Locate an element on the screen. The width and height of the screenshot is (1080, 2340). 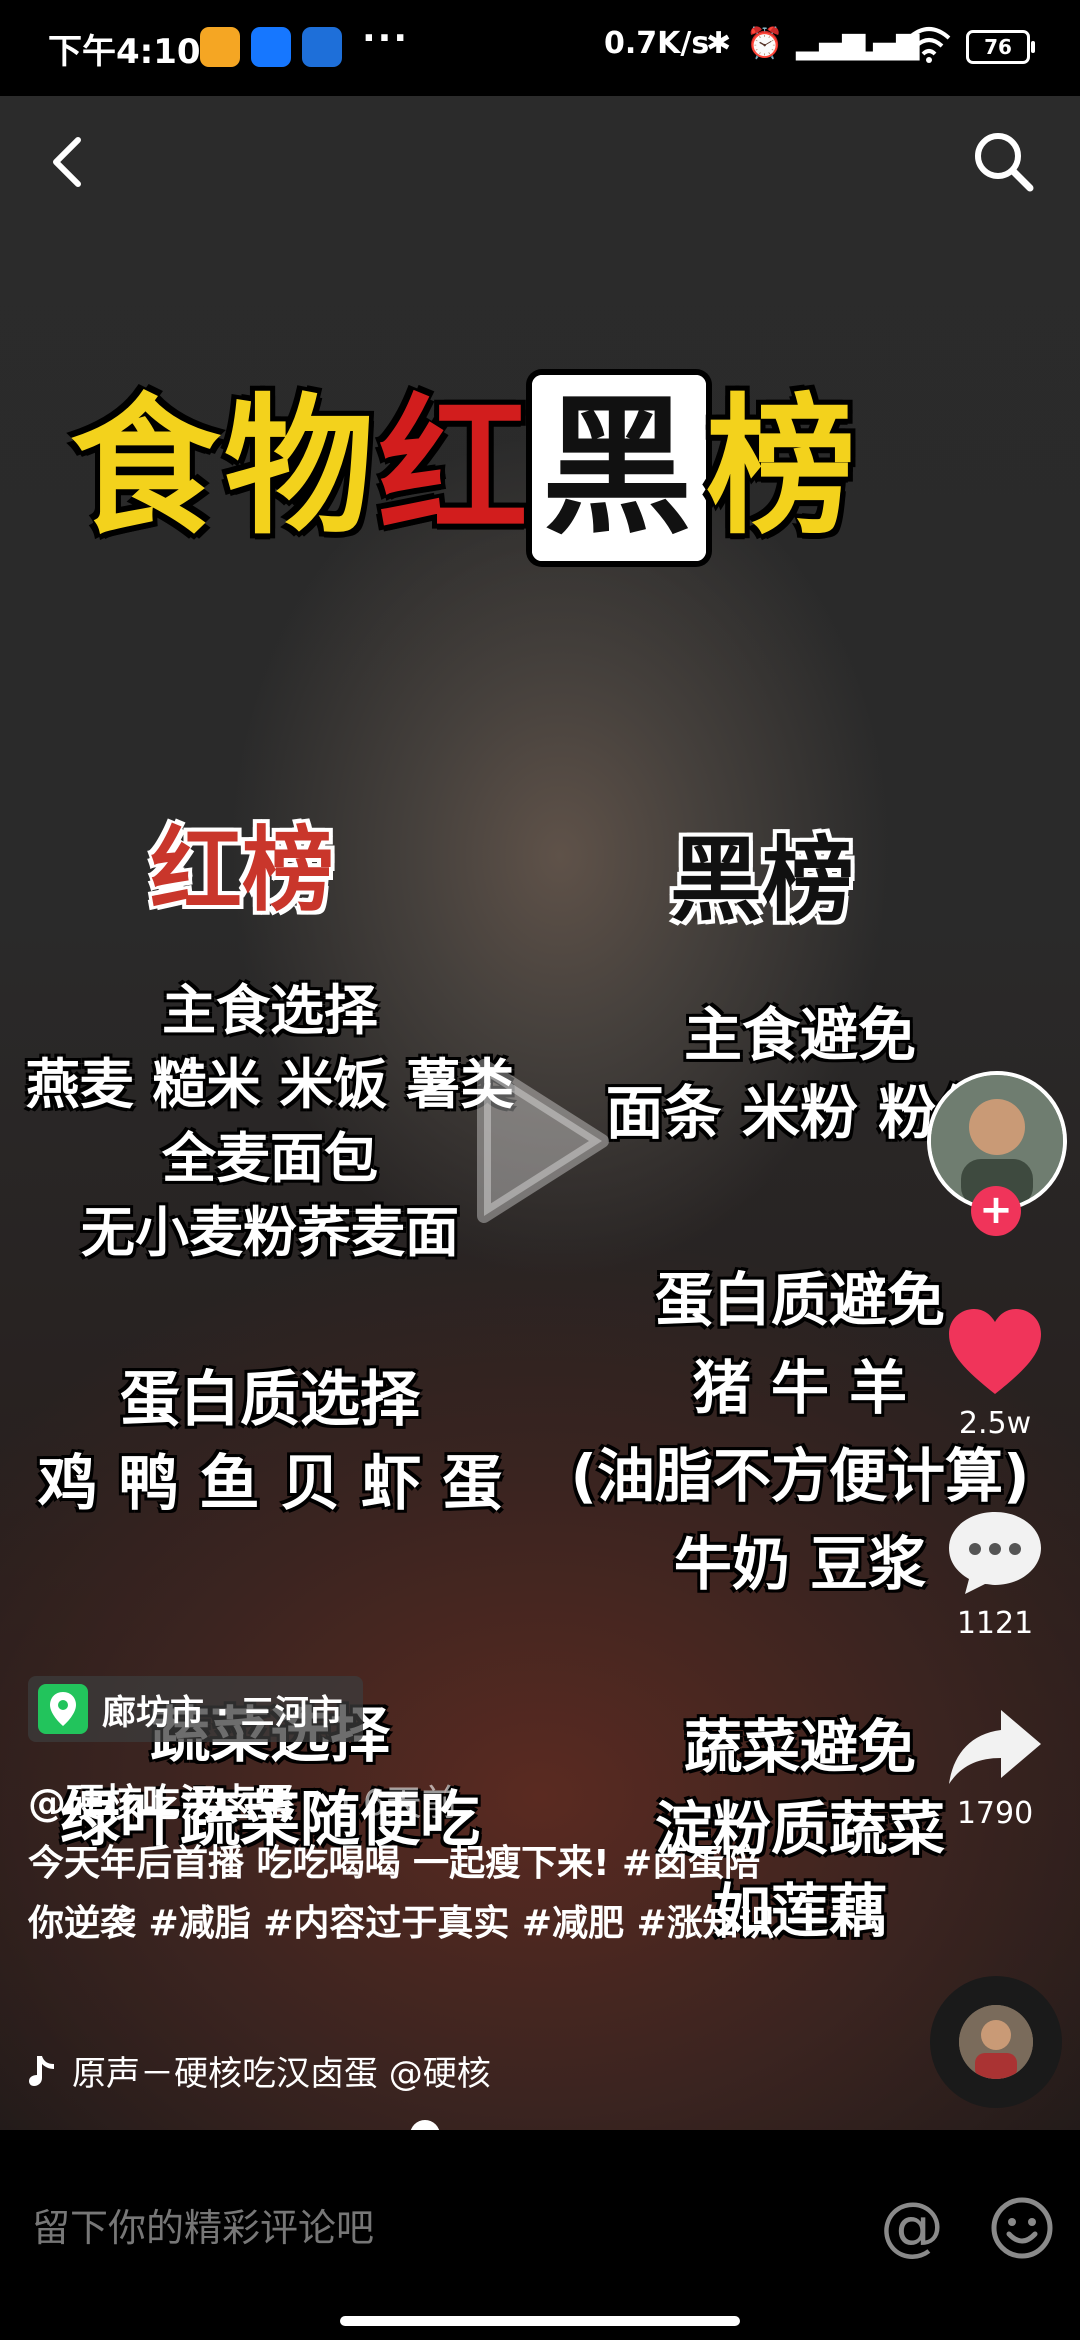
title-part-red: 红 is located at coordinates (455, 468).